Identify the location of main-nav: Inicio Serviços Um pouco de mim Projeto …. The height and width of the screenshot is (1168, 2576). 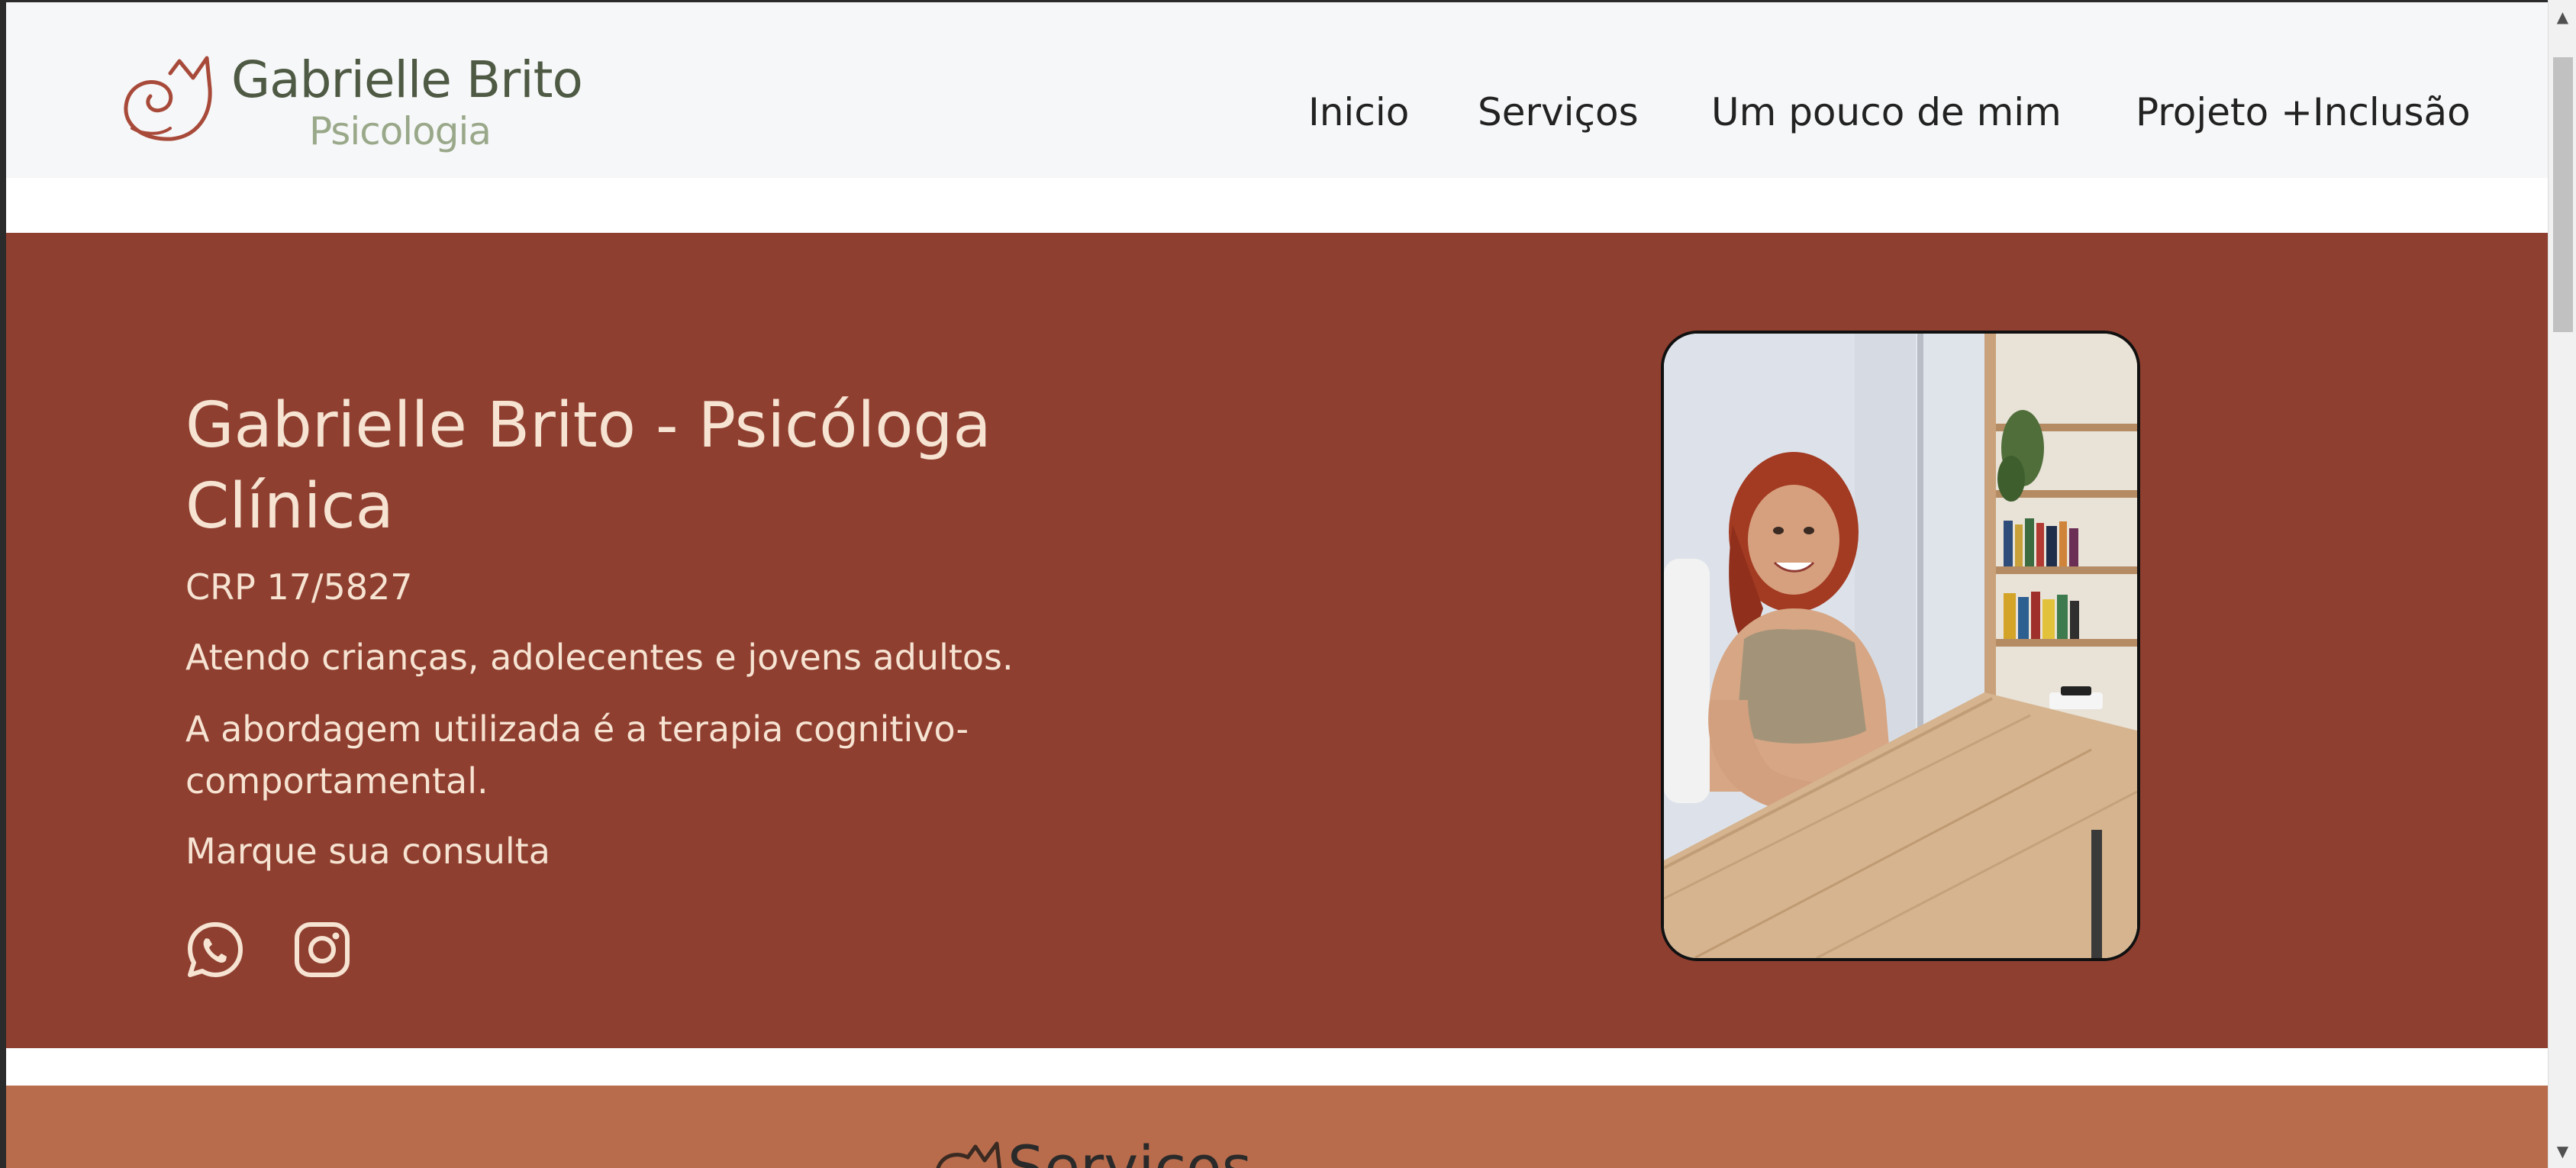
(1277, 117).